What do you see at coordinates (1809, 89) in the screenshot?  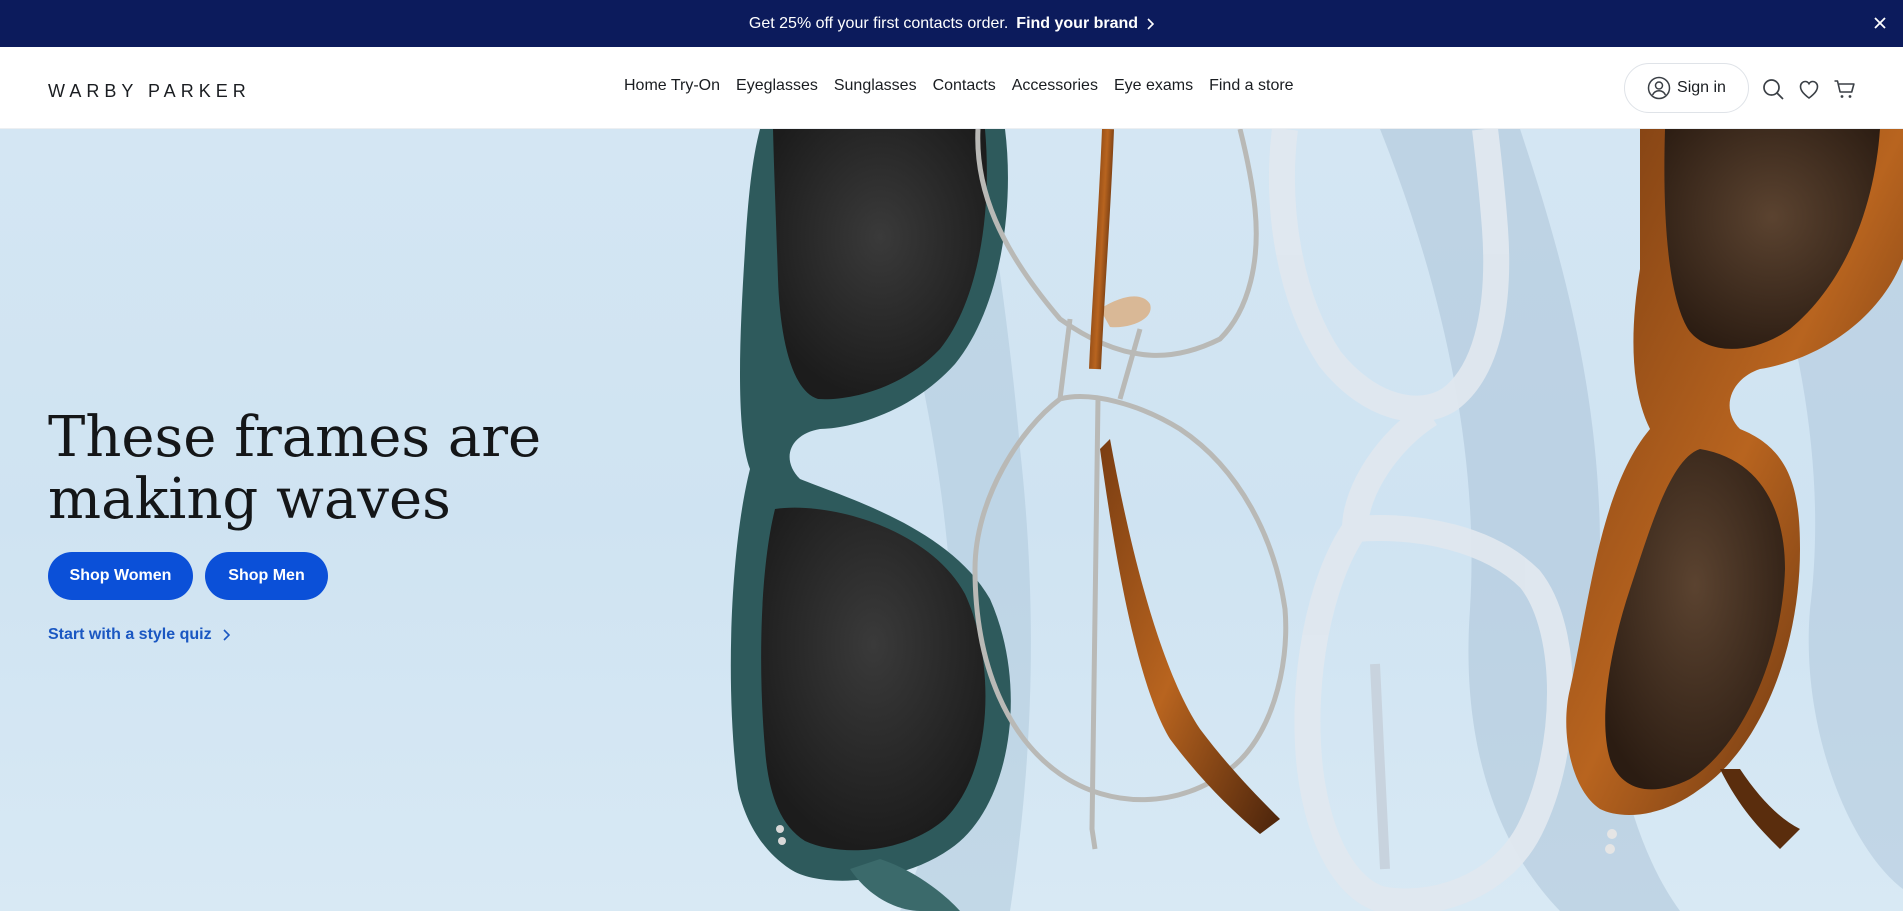 I see `heart-icon` at bounding box center [1809, 89].